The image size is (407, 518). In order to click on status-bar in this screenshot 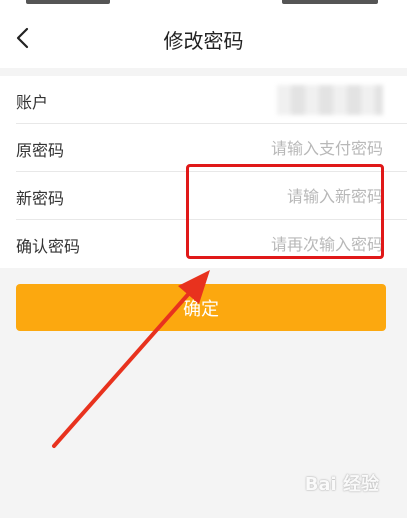, I will do `click(203, 4)`.